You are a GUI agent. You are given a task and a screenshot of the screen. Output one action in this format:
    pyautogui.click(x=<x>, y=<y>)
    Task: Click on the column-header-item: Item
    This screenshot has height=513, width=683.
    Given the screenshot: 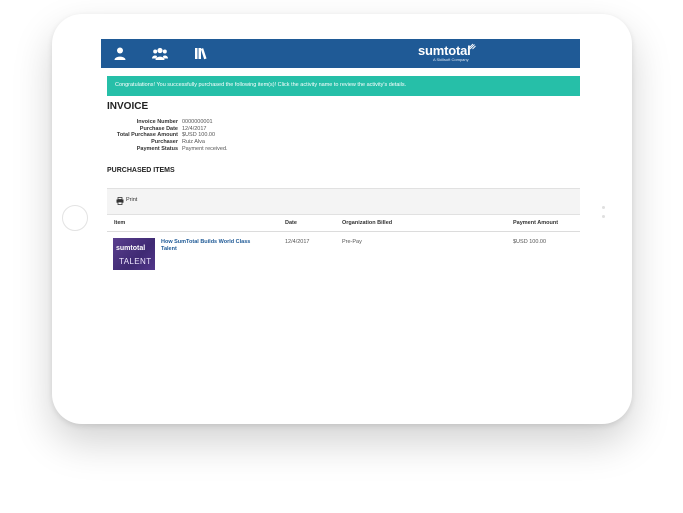 What is the action you would take?
    pyautogui.click(x=120, y=223)
    